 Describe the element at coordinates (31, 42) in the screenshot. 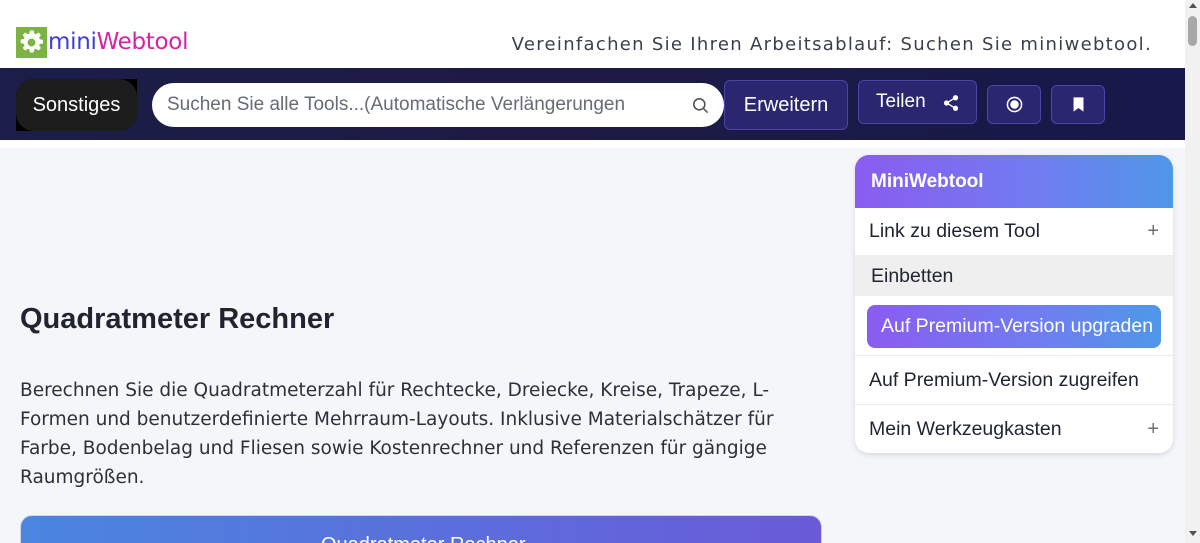

I see `gear-icon` at that location.